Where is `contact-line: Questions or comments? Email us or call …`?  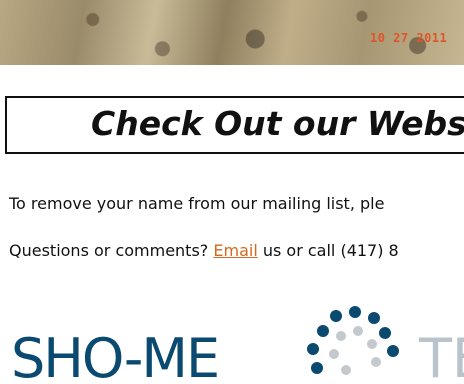 contact-line: Questions or comments? Email us or call … is located at coordinates (204, 250).